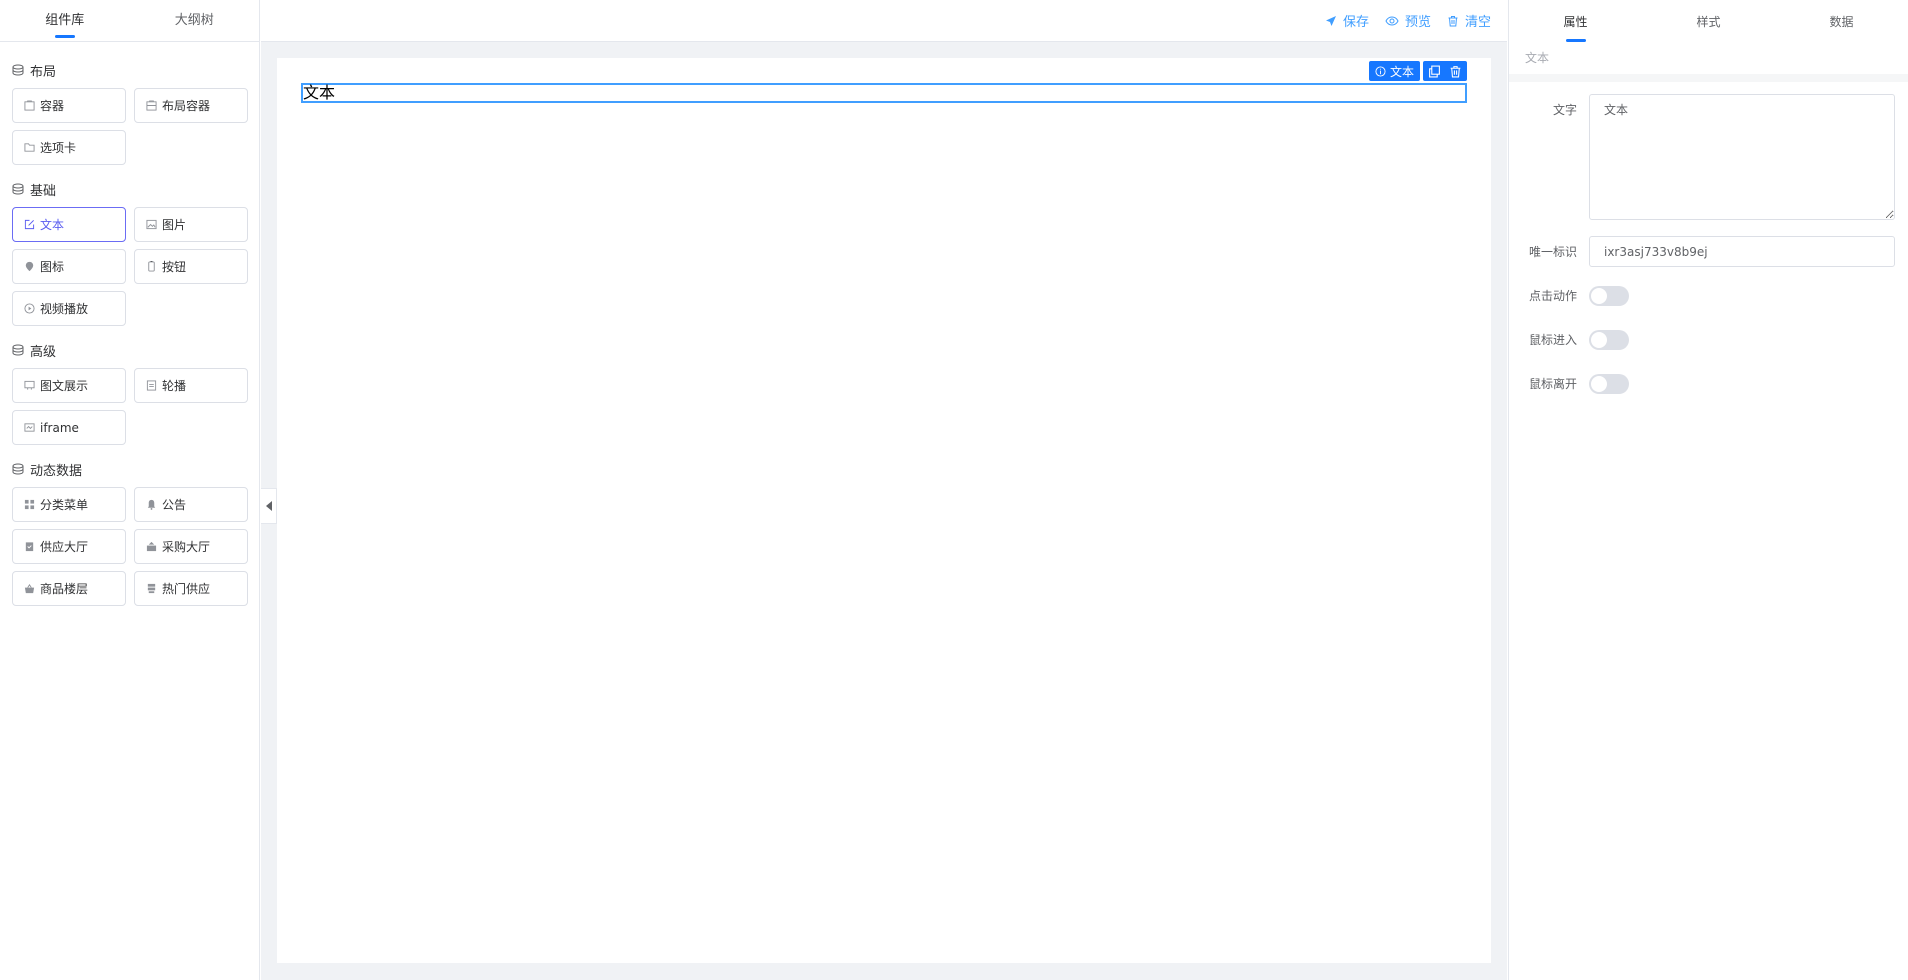 The width and height of the screenshot is (1908, 980). What do you see at coordinates (52, 225) in the screenshot?
I see `component-label: 文本` at bounding box center [52, 225].